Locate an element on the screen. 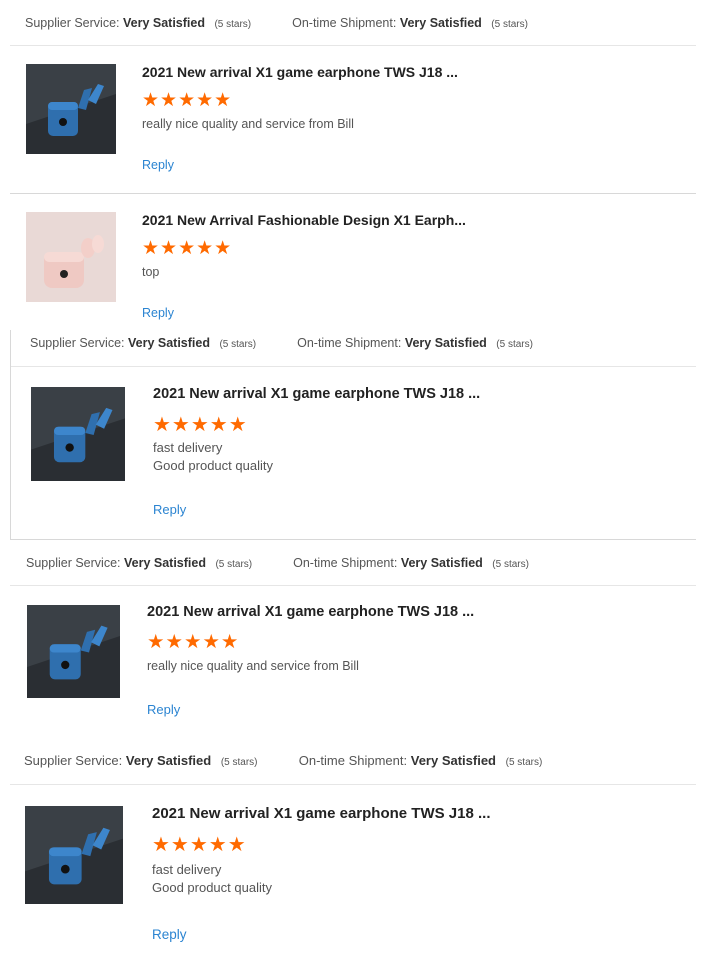  review-comment: top is located at coordinates (150, 272).